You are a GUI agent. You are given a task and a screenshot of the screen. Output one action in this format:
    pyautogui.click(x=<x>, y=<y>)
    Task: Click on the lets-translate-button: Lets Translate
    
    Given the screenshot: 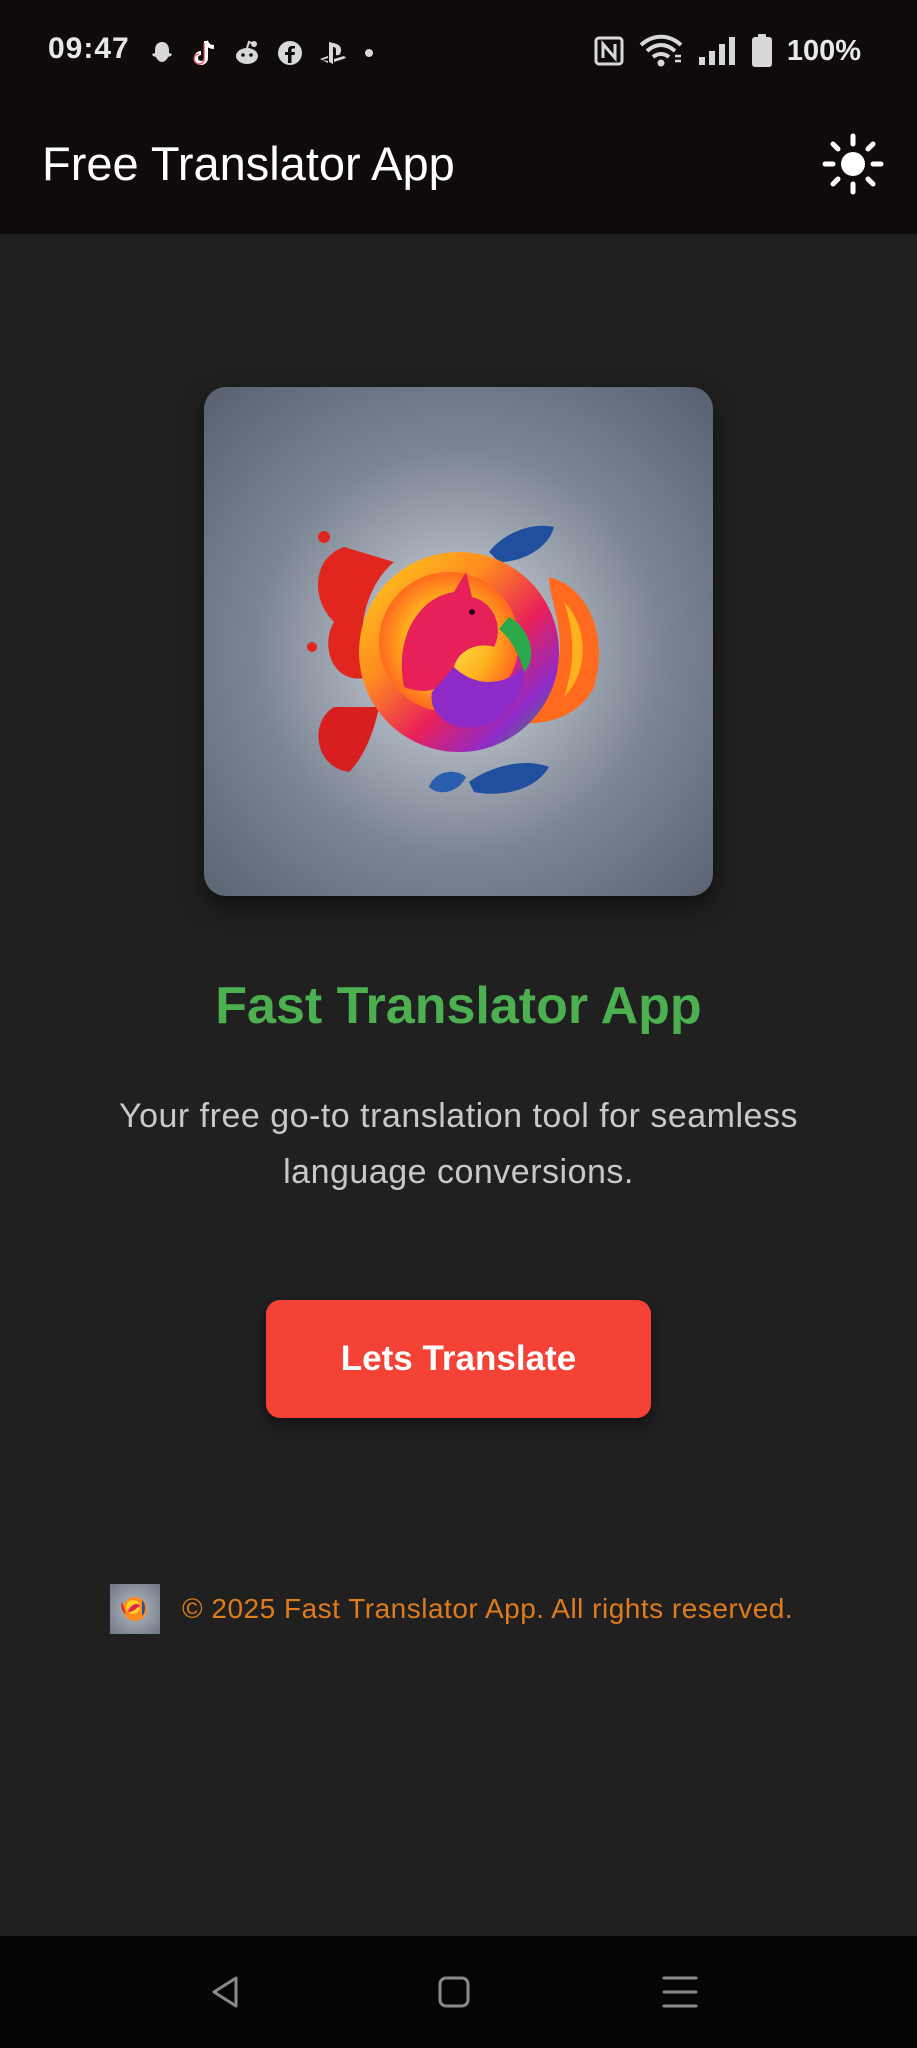 What is the action you would take?
    pyautogui.click(x=458, y=1359)
    